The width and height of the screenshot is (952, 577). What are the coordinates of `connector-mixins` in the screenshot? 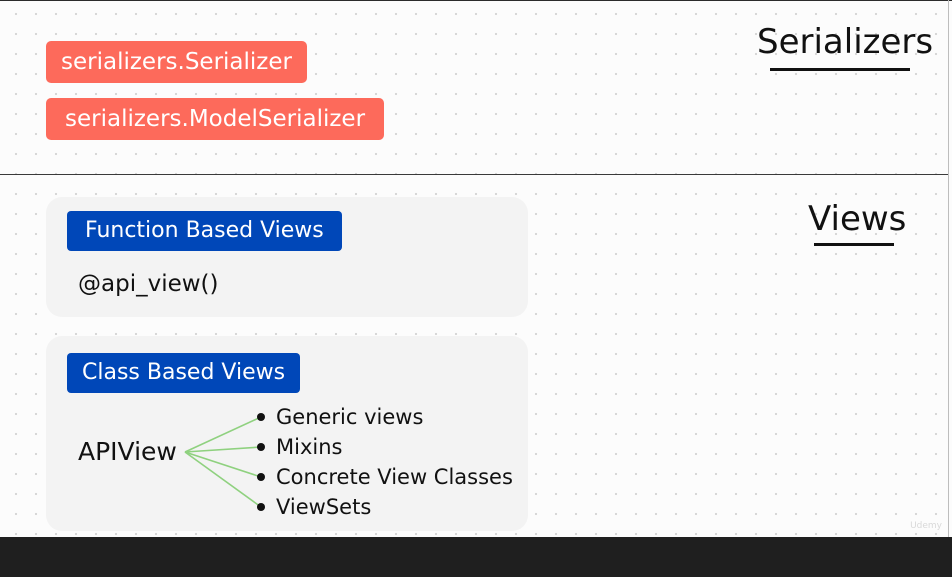 It's located at (223, 449).